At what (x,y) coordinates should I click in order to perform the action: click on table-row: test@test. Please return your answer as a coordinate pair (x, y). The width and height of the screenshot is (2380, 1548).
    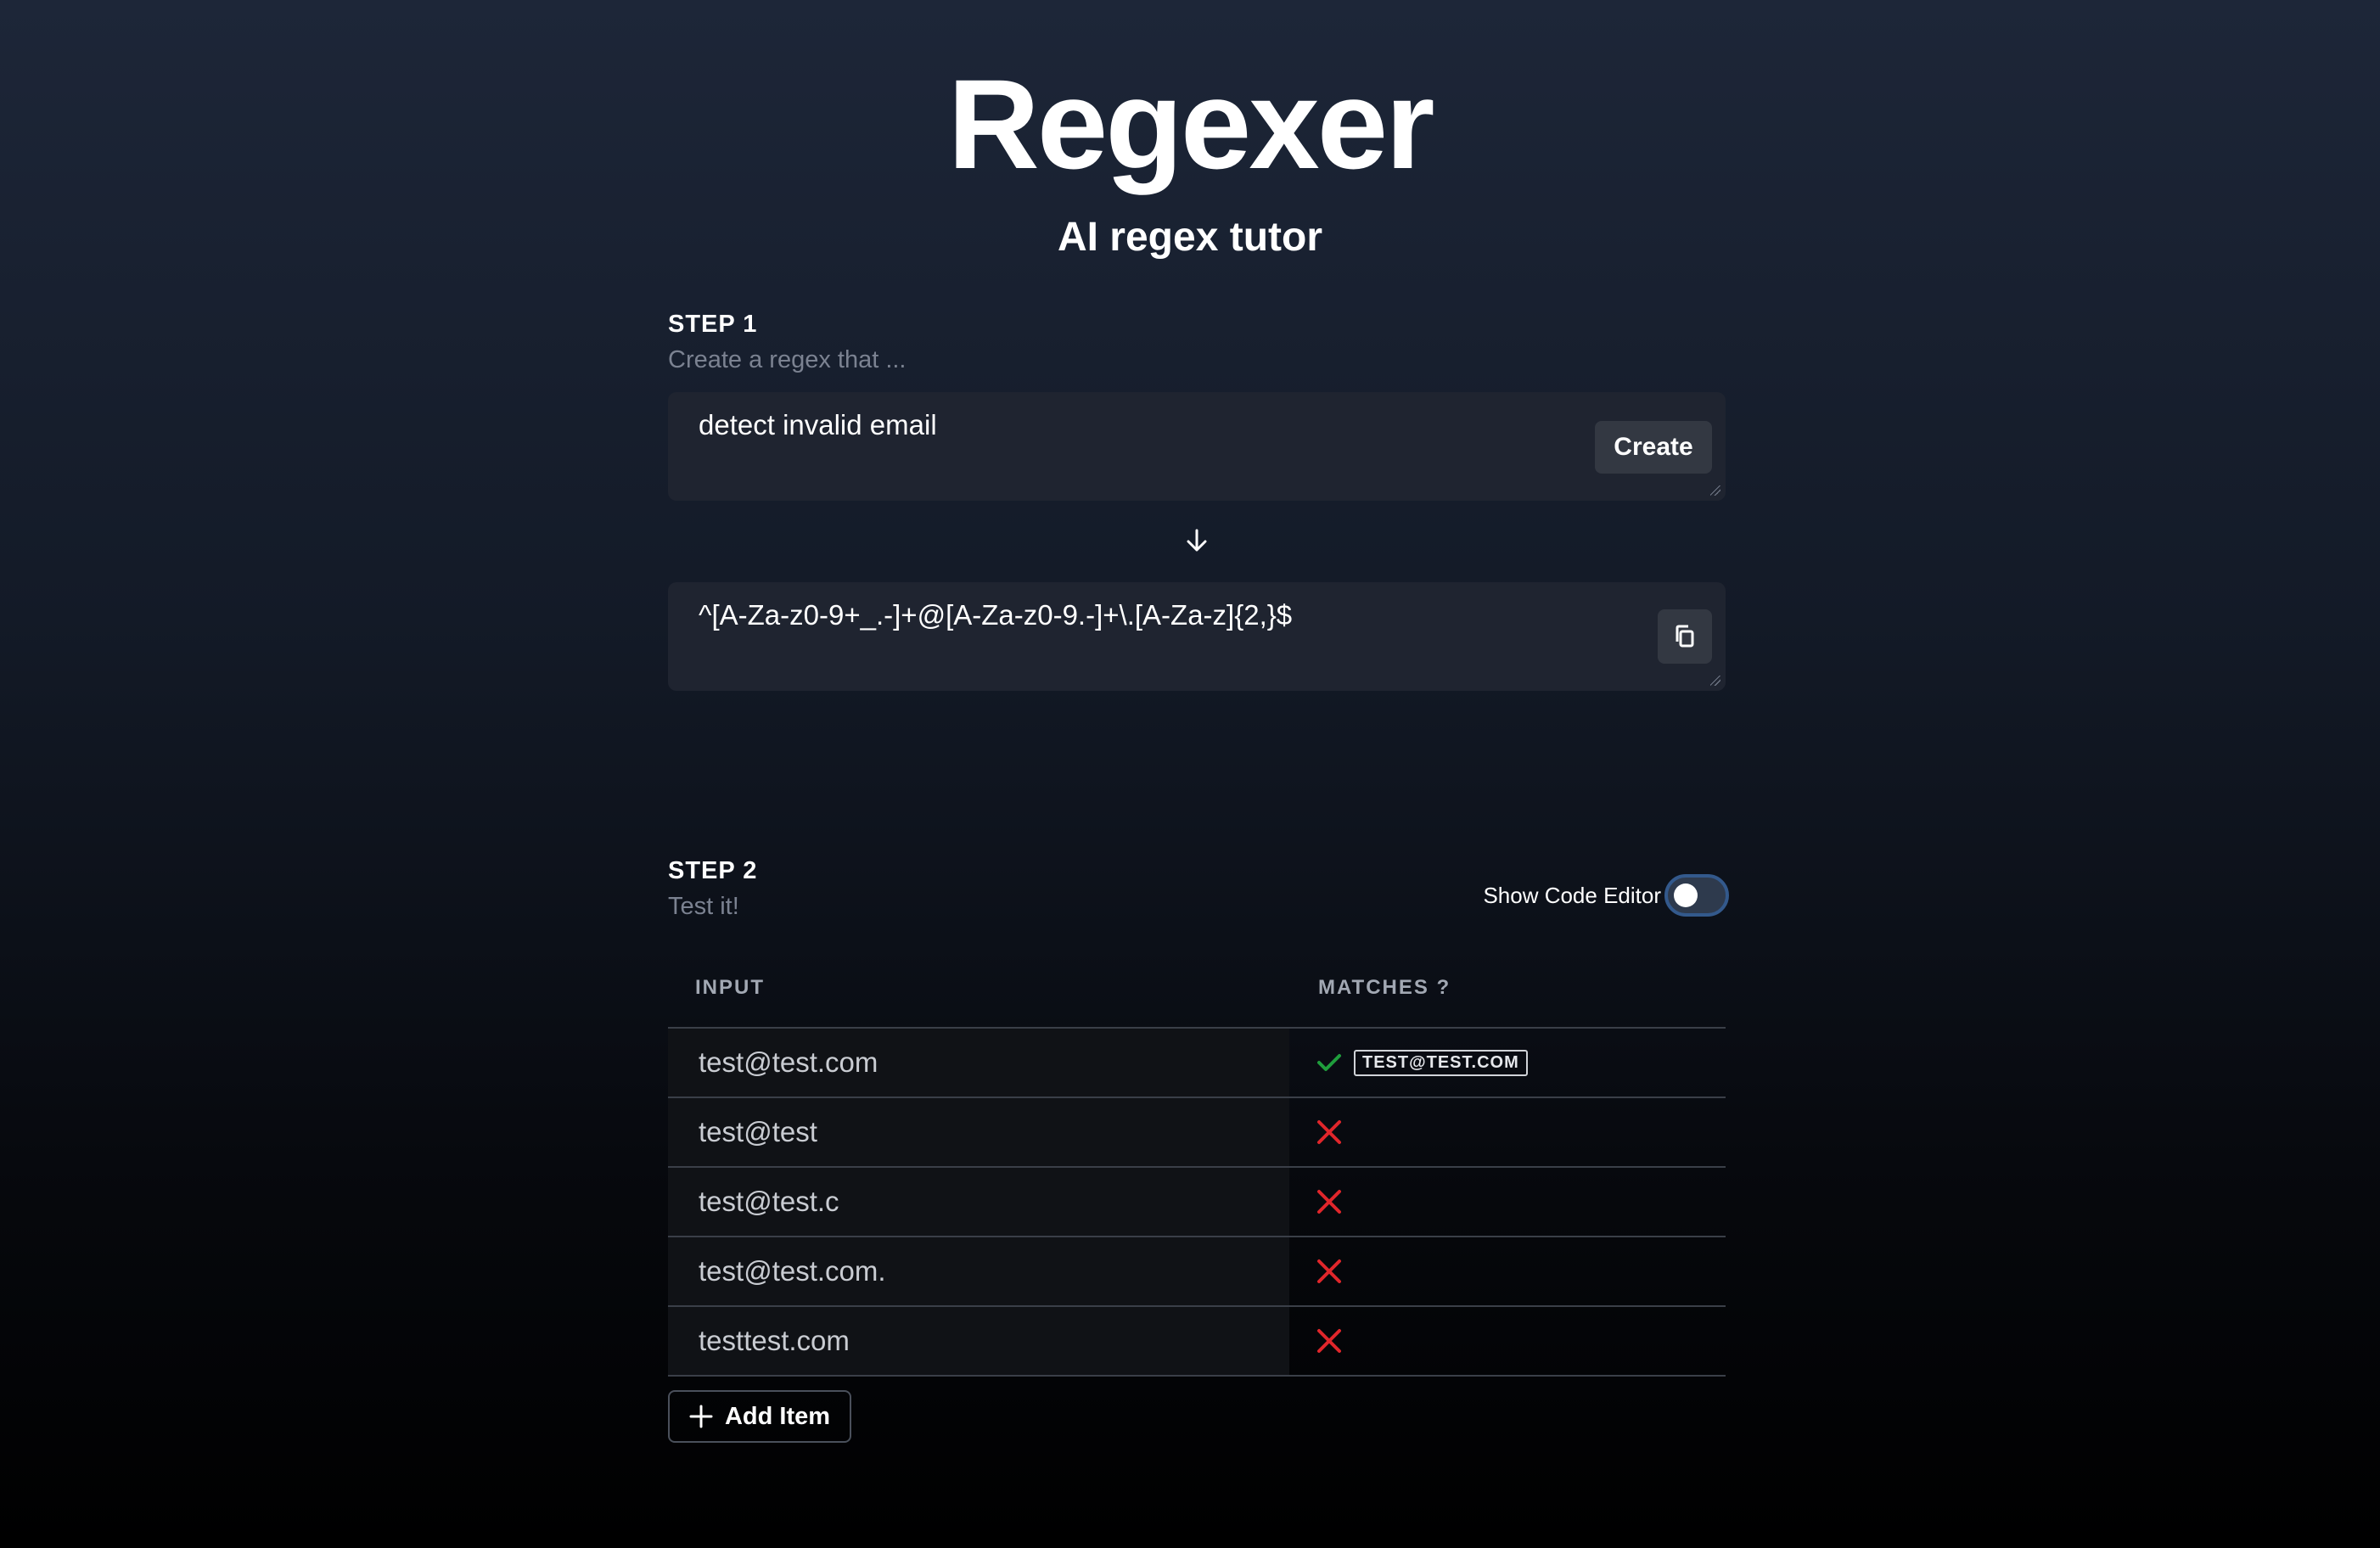
    Looking at the image, I should click on (1197, 1133).